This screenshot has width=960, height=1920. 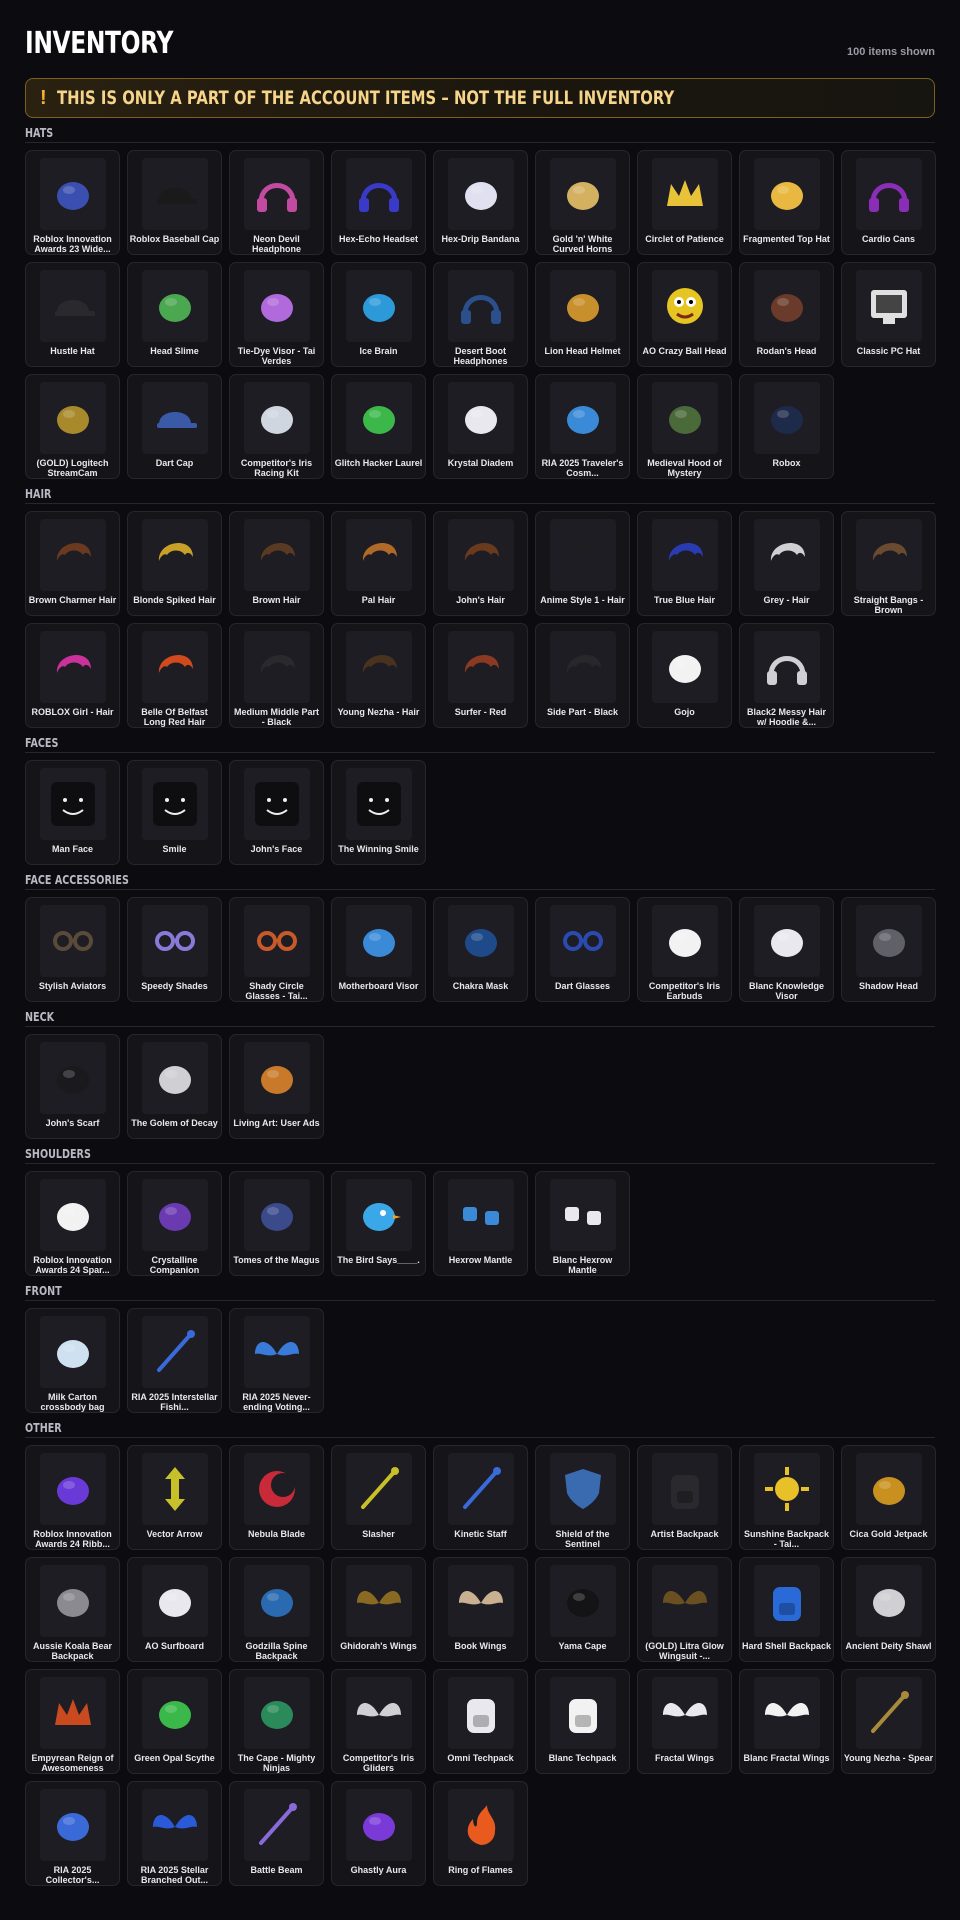 What do you see at coordinates (582, 202) in the screenshot?
I see `item-card: Gold 'n' White Curved Horns` at bounding box center [582, 202].